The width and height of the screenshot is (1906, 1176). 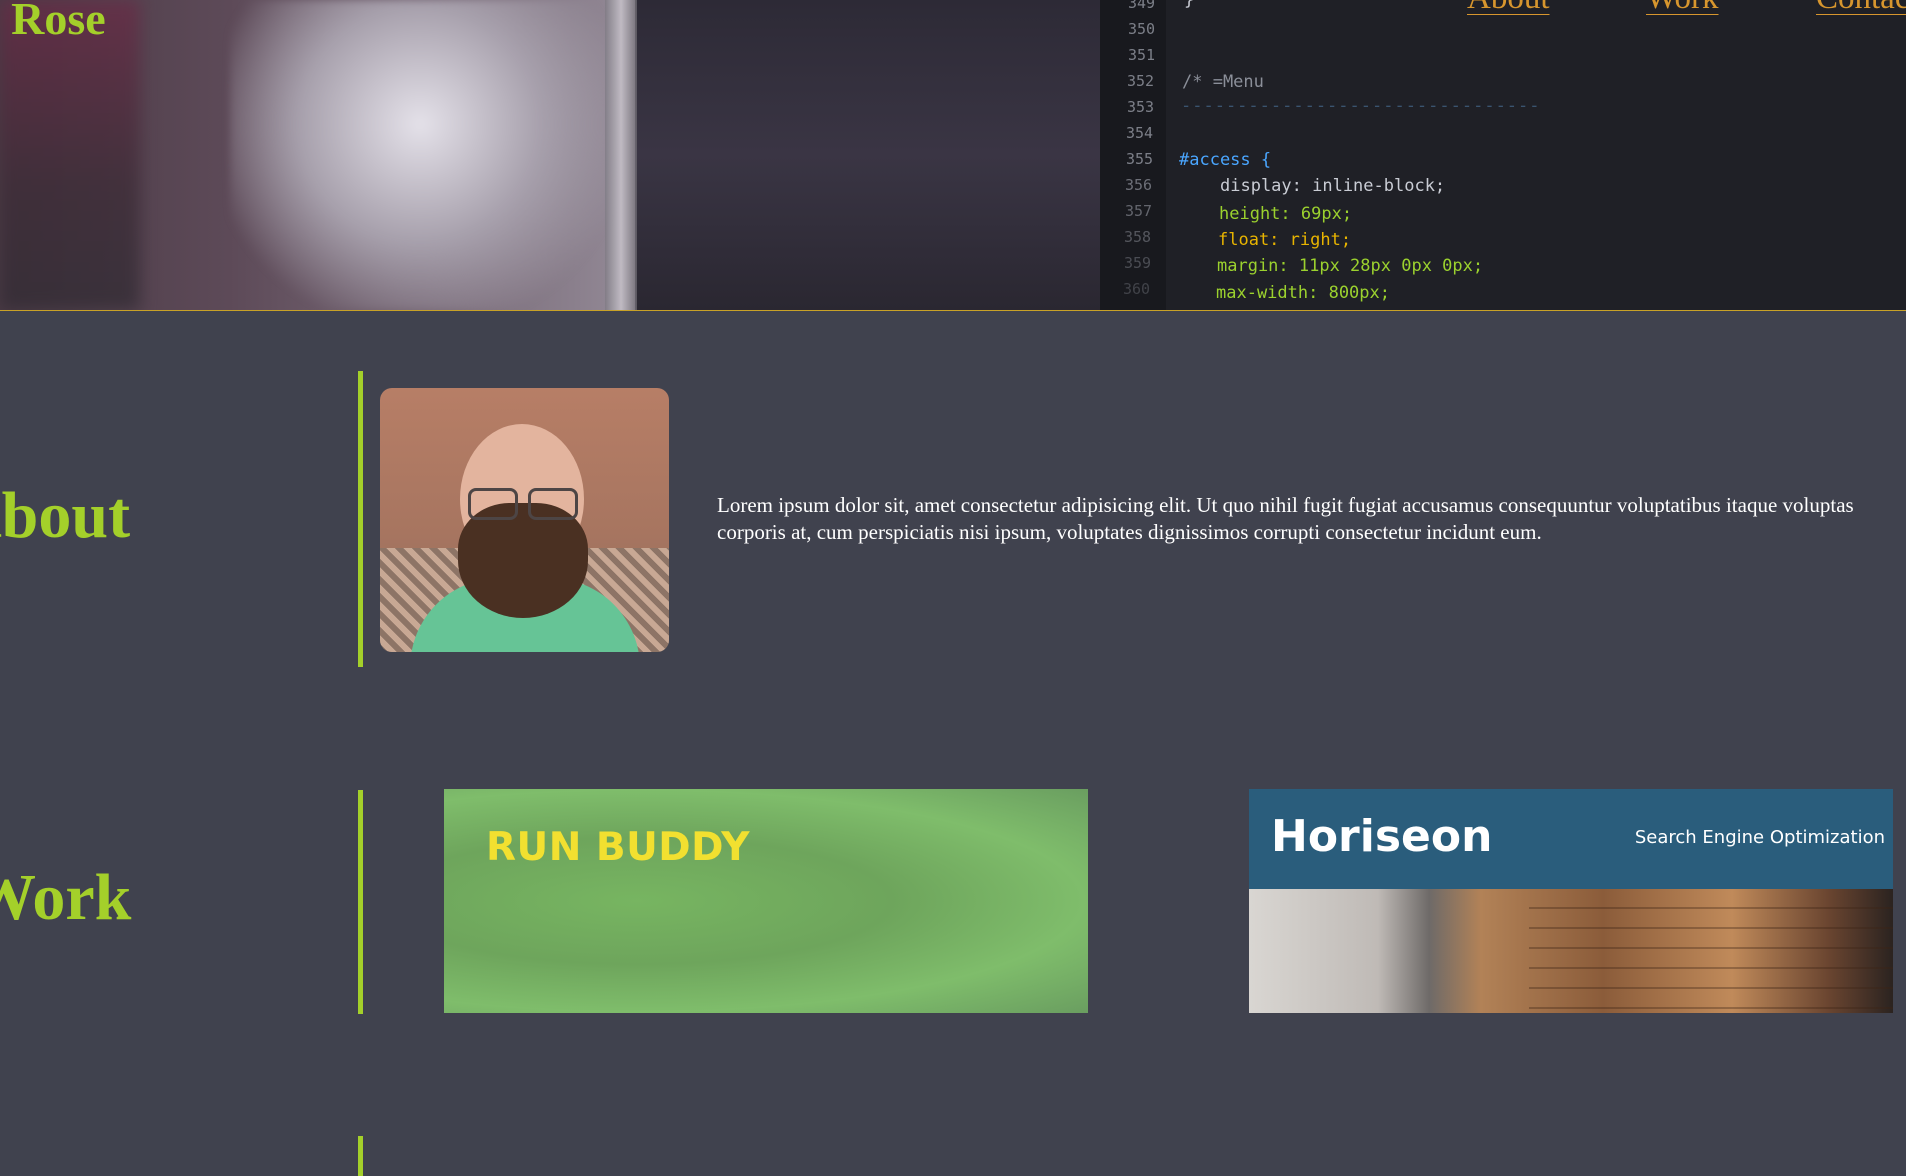 I want to click on line-number: 354, so click(x=1140, y=133).